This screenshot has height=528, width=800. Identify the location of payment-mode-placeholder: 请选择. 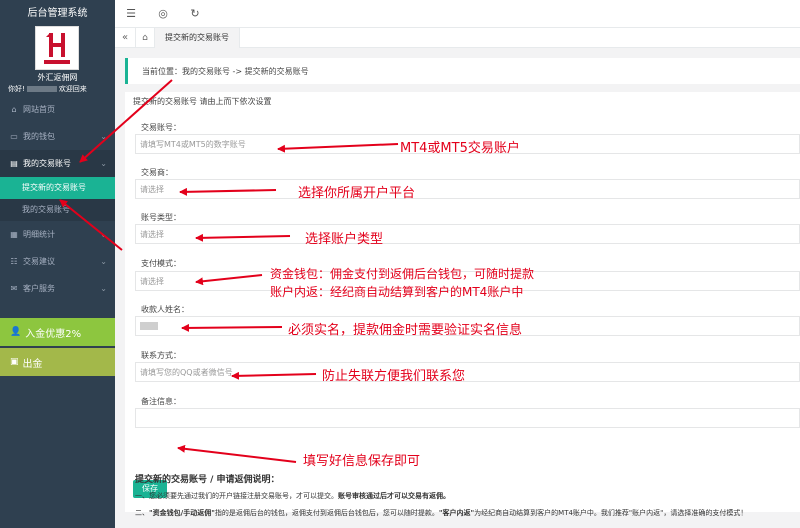
(152, 281).